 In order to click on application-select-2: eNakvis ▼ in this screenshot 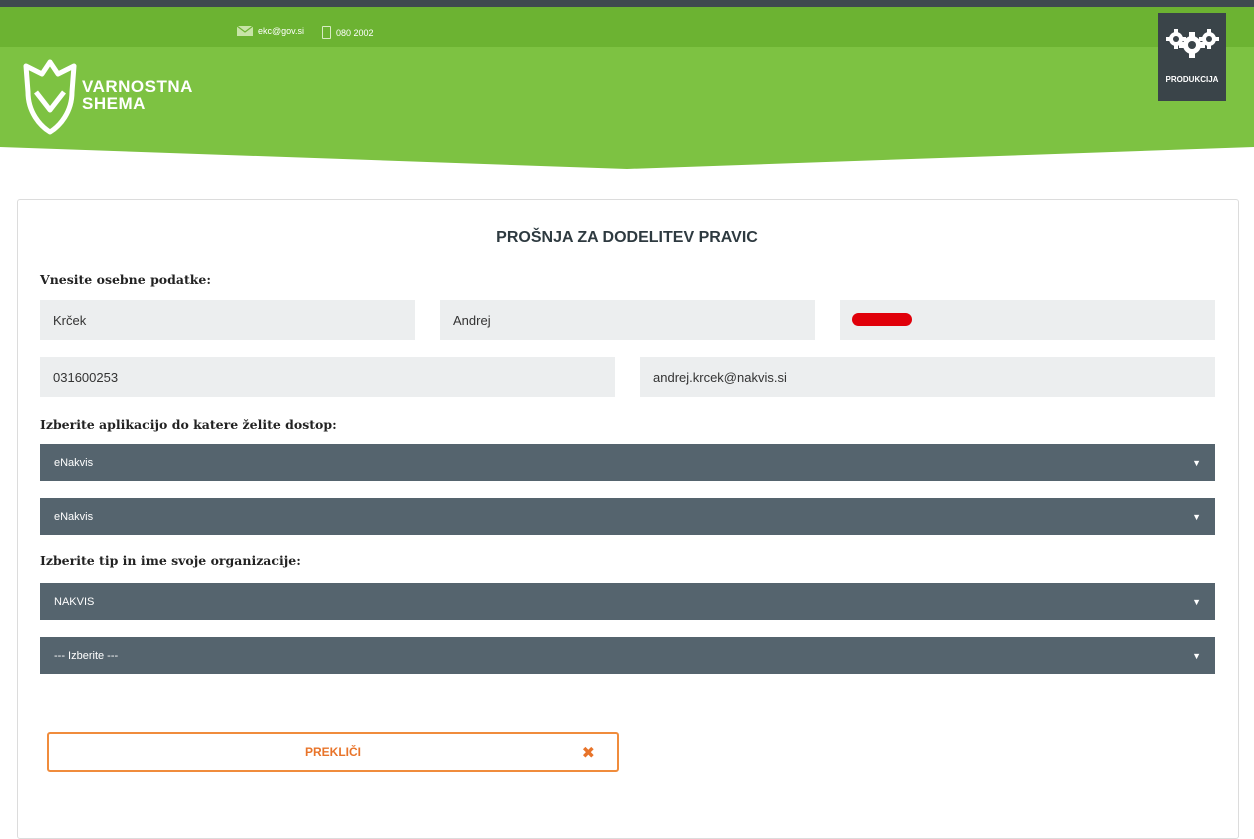, I will do `click(627, 516)`.